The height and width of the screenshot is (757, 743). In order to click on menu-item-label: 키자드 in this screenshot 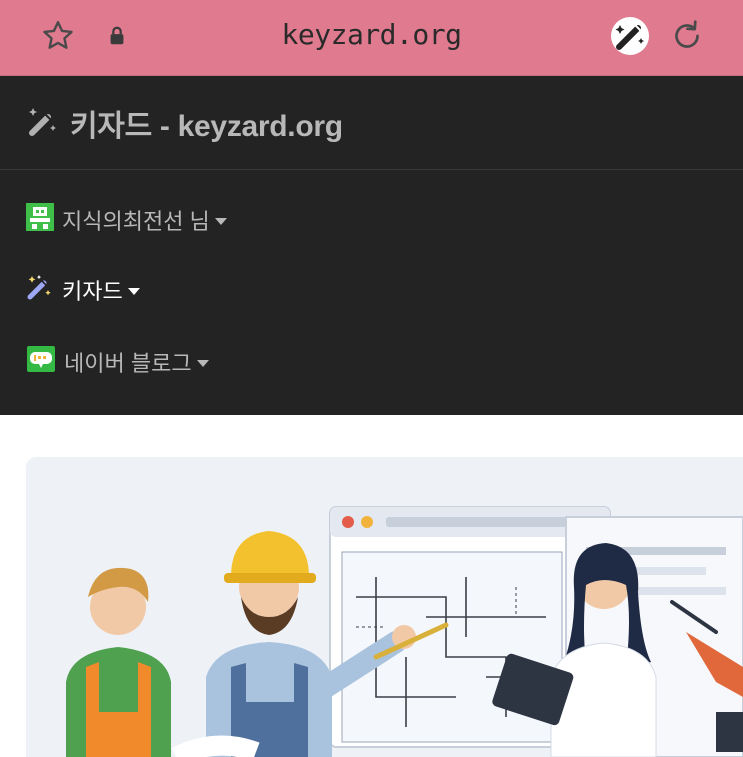, I will do `click(92, 291)`.